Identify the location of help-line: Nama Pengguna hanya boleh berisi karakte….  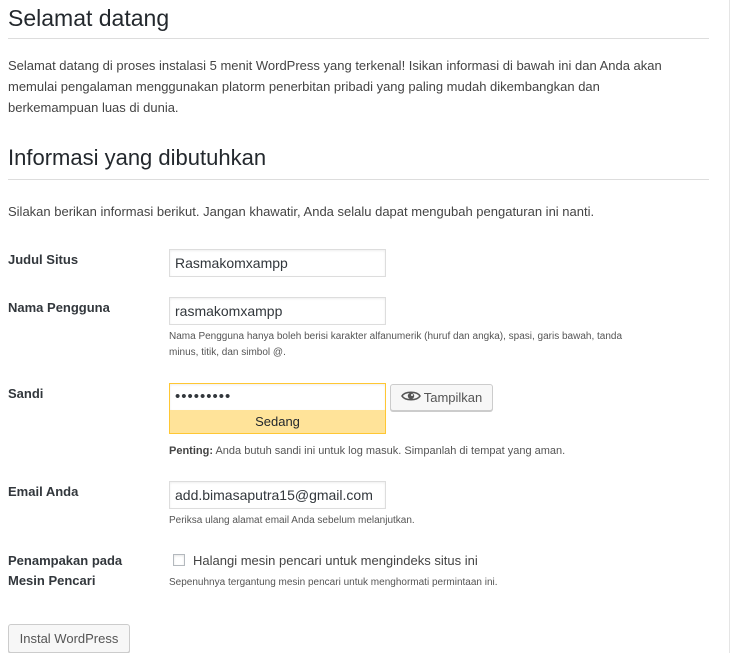
(396, 336).